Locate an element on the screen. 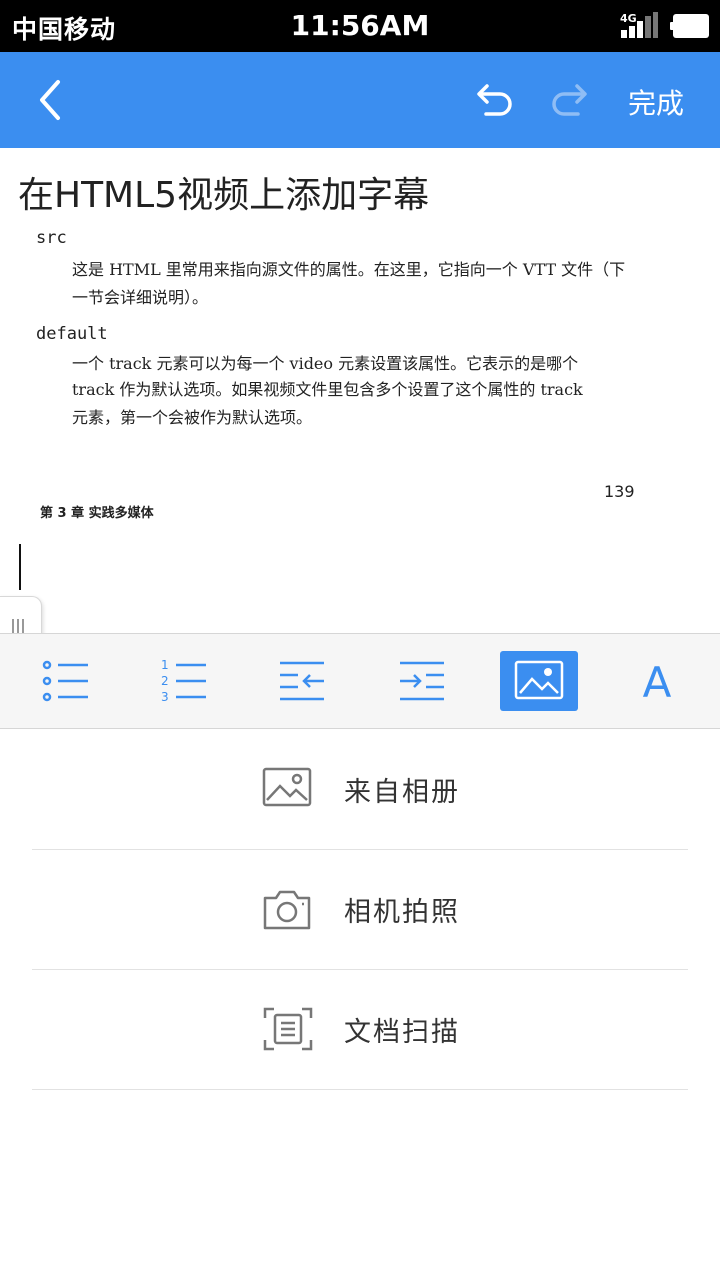  redo-icon is located at coordinates (569, 100).